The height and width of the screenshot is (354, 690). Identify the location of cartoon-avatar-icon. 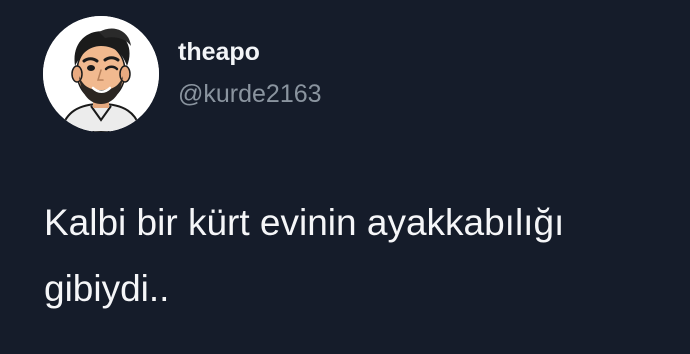
(101, 74).